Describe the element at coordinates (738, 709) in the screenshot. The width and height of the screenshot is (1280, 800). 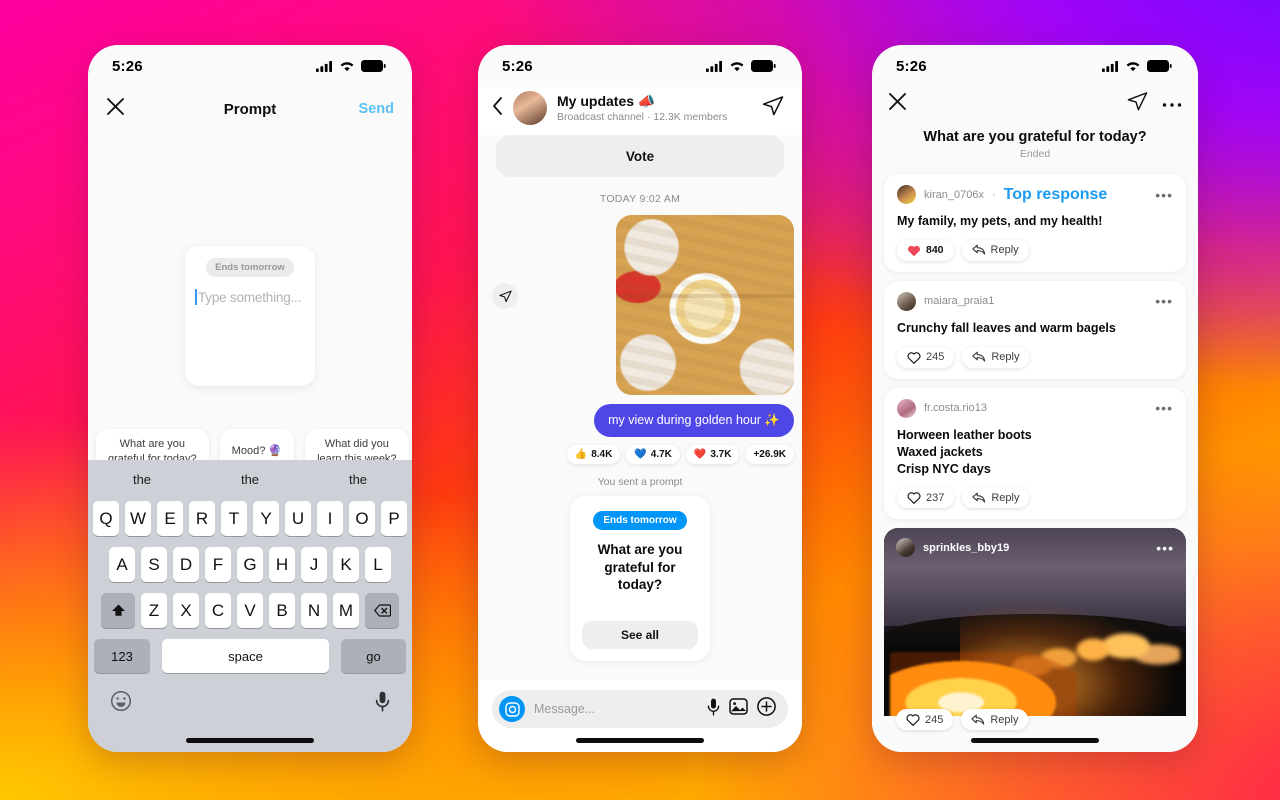
I see `gallery-icon` at that location.